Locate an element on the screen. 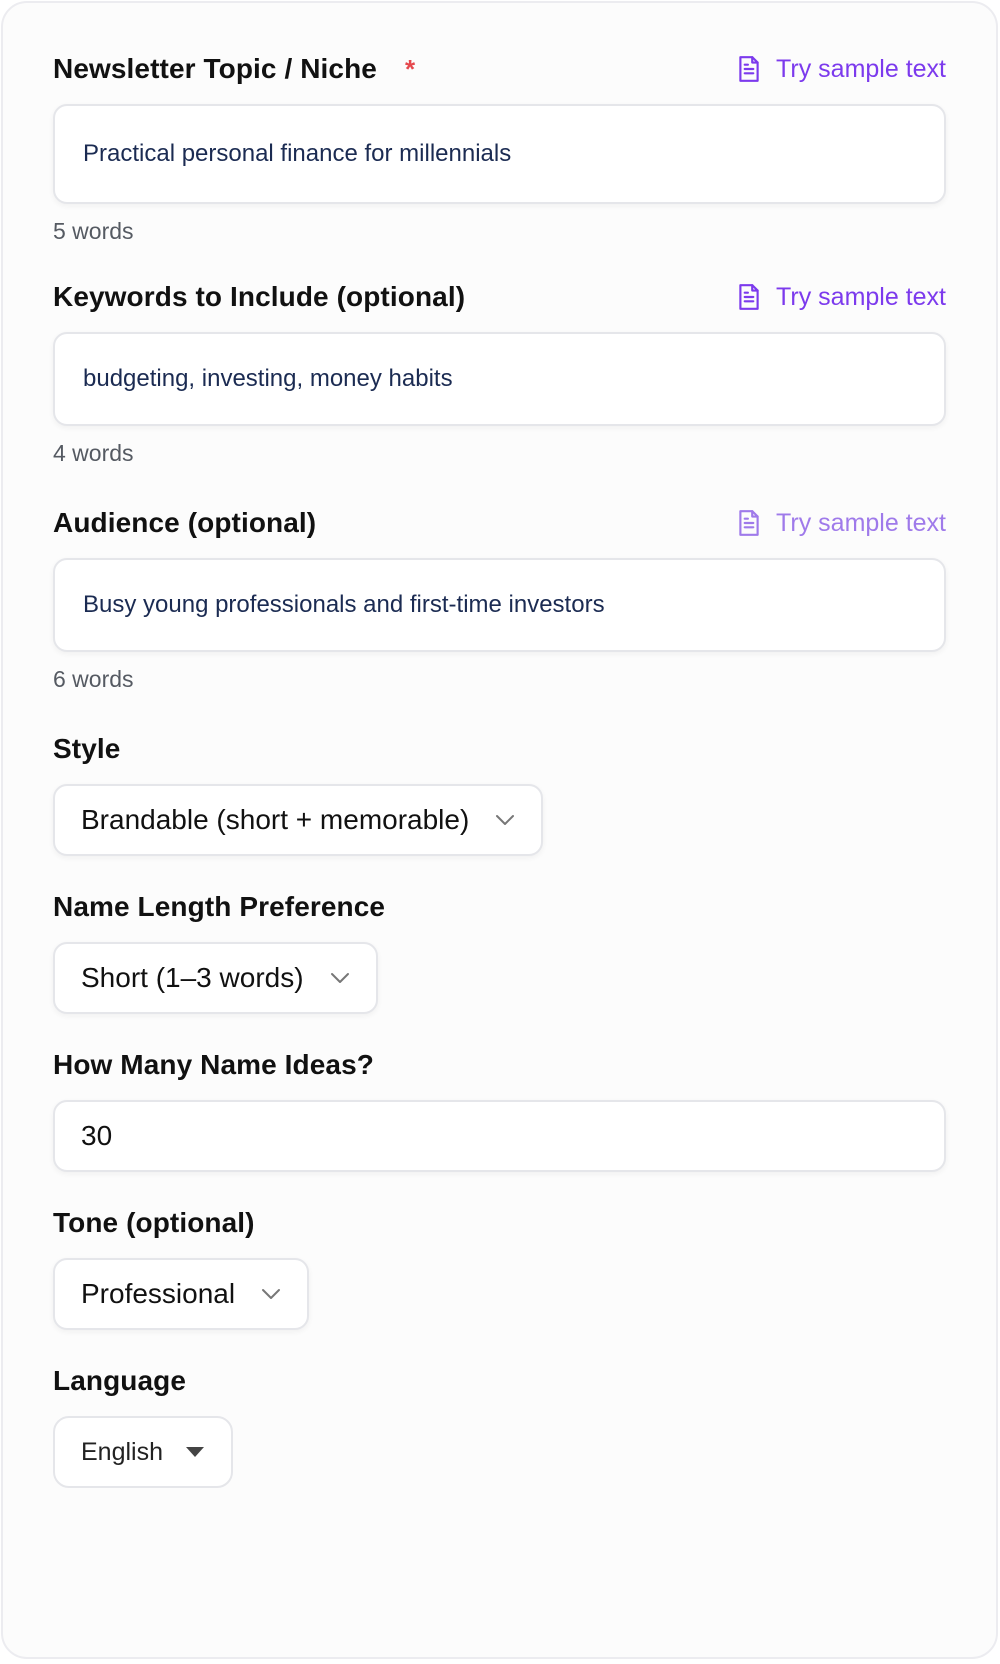 This screenshot has width=1000, height=1664. style-selected-value: Brandable (short + memorable) is located at coordinates (275, 819).